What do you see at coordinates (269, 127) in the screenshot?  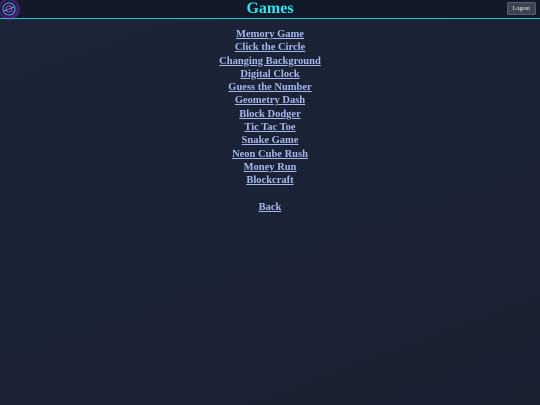 I see `game-link-tic-tac-toe: Tic Tac Toe` at bounding box center [269, 127].